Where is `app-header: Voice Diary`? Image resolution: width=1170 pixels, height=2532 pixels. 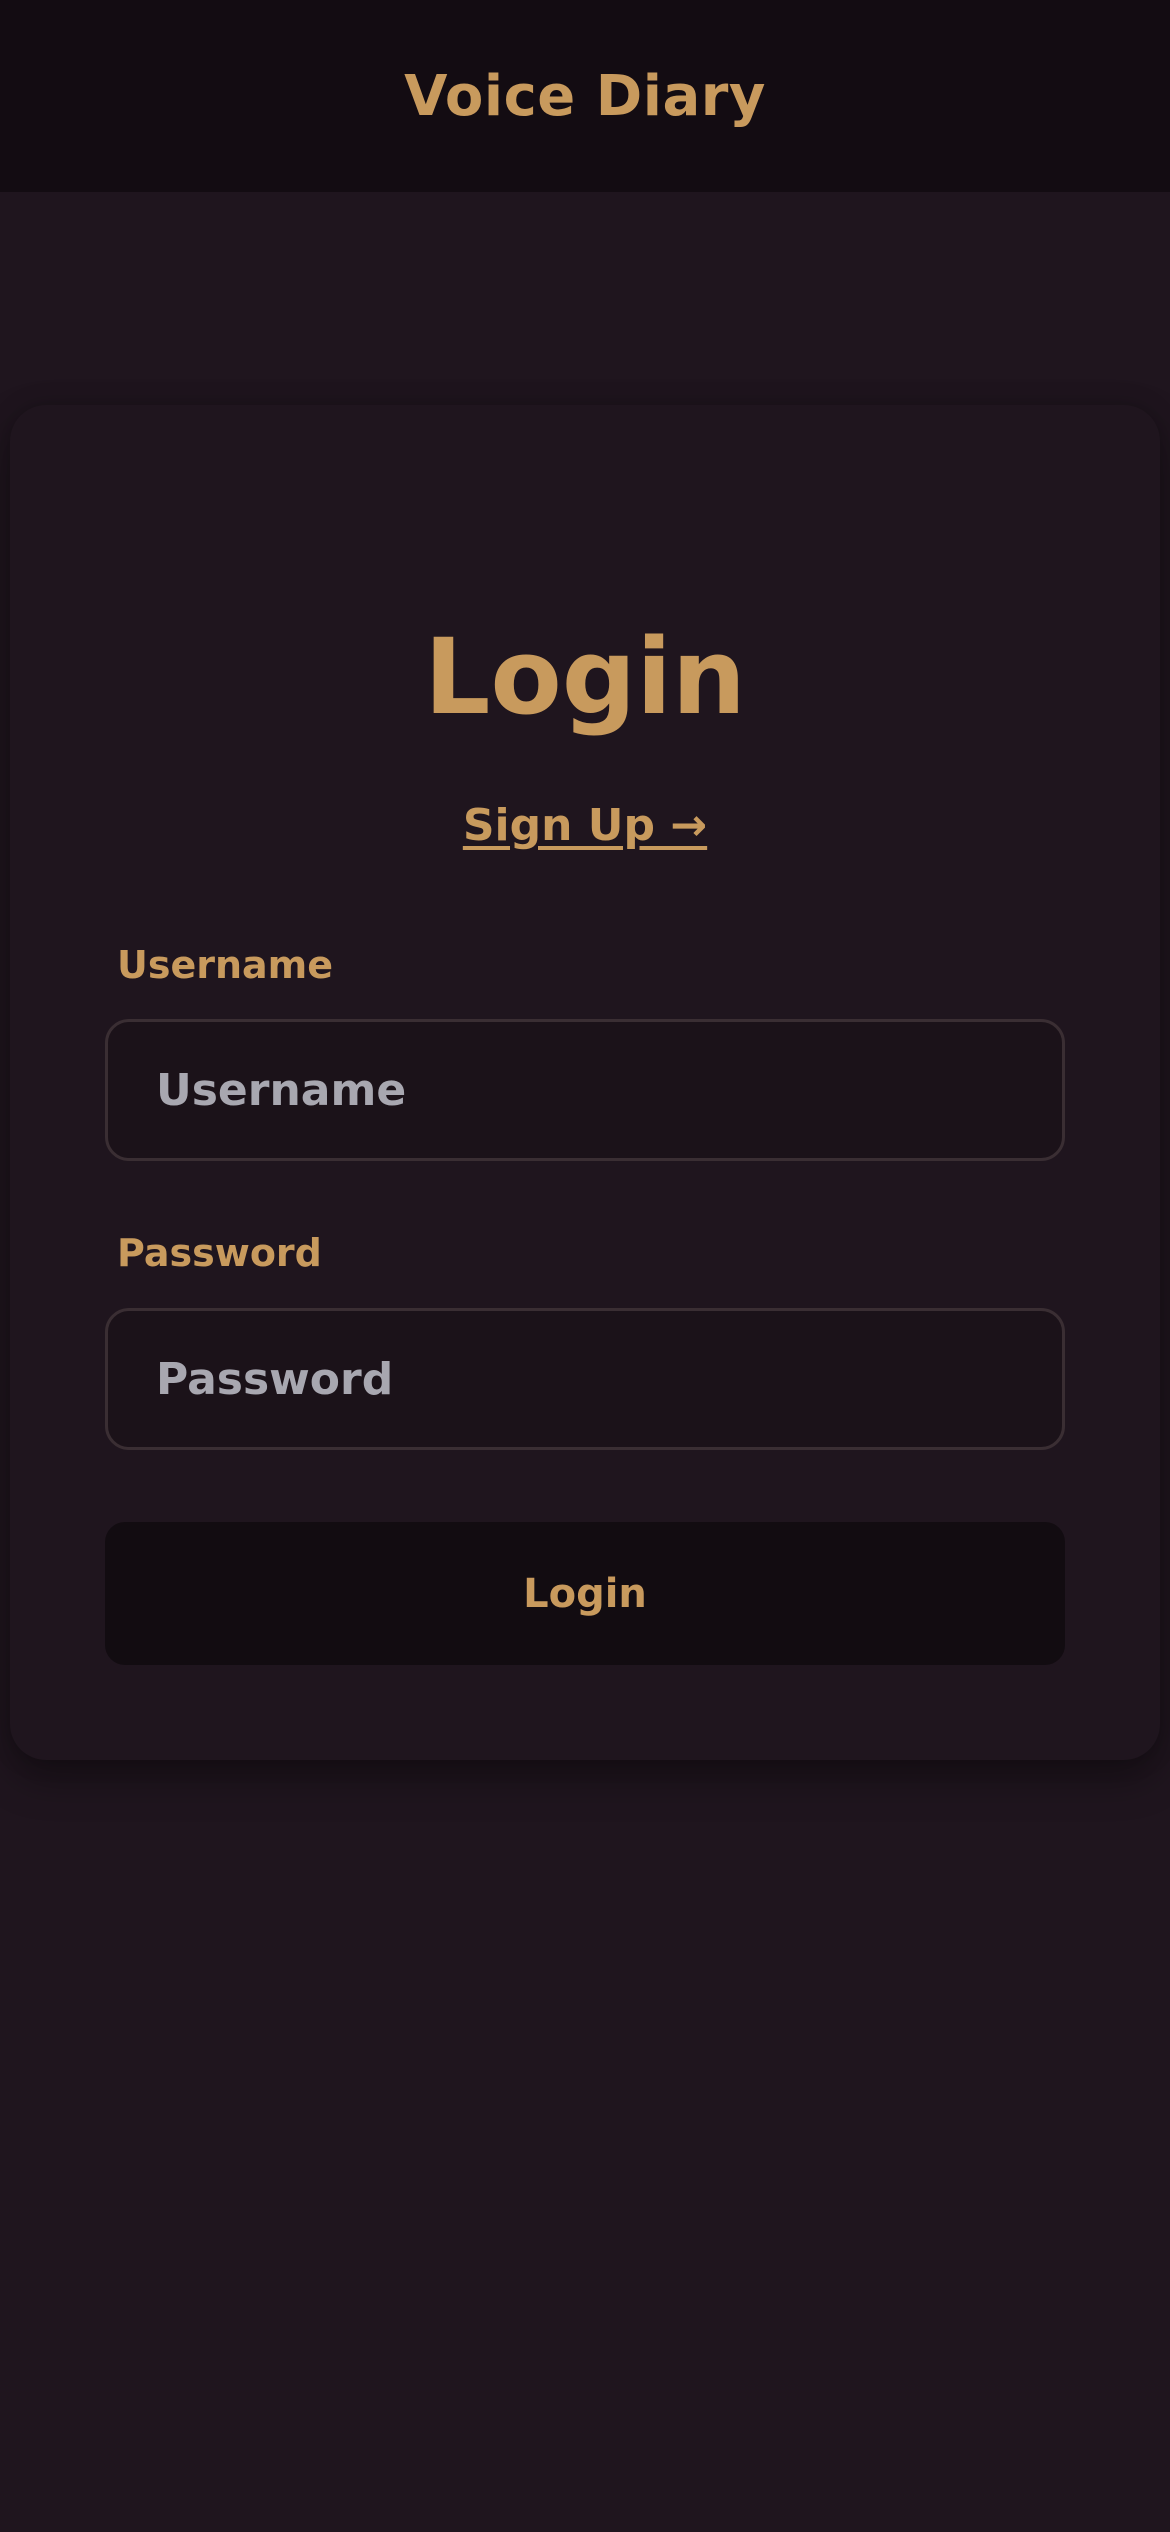 app-header: Voice Diary is located at coordinates (585, 96).